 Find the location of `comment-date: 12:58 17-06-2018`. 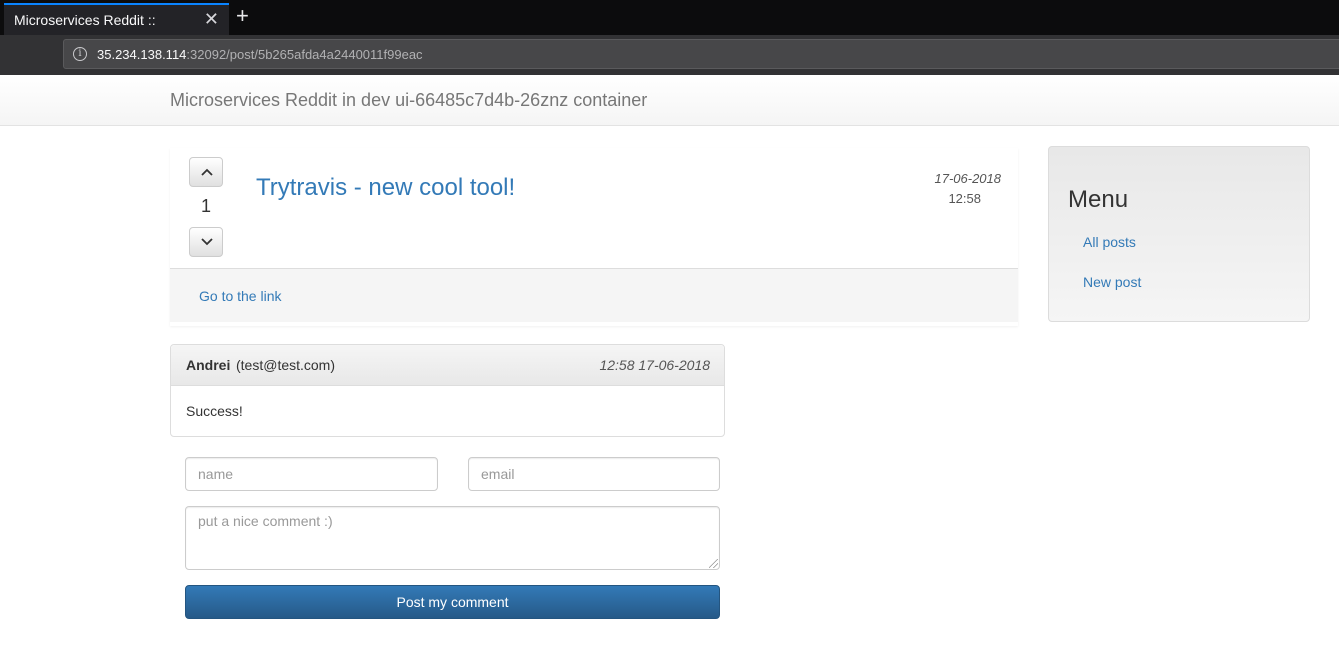

comment-date: 12:58 17-06-2018 is located at coordinates (654, 365).